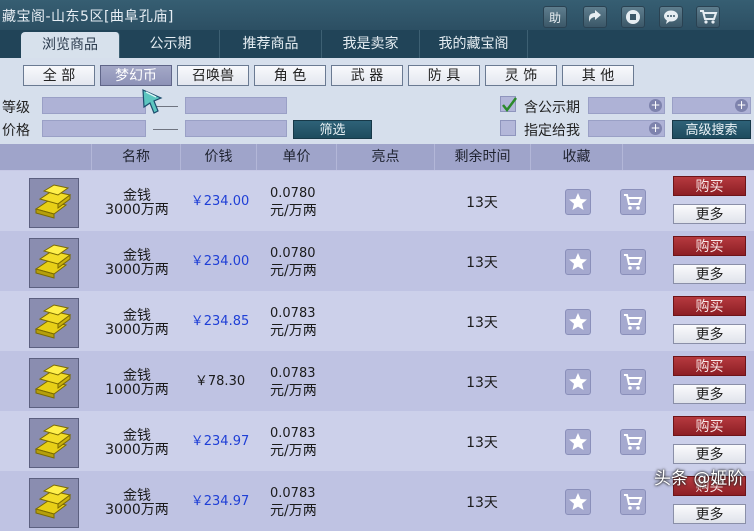  What do you see at coordinates (708, 17) in the screenshot?
I see `cart-icon` at bounding box center [708, 17].